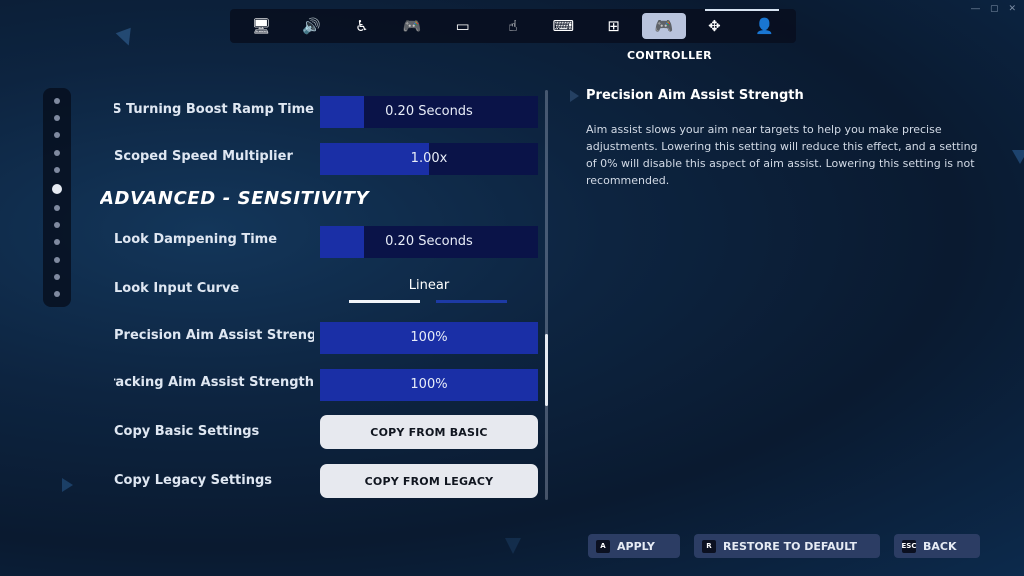 Image resolution: width=1024 pixels, height=576 pixels. I want to click on maximize-icon: ▢, so click(994, 9).